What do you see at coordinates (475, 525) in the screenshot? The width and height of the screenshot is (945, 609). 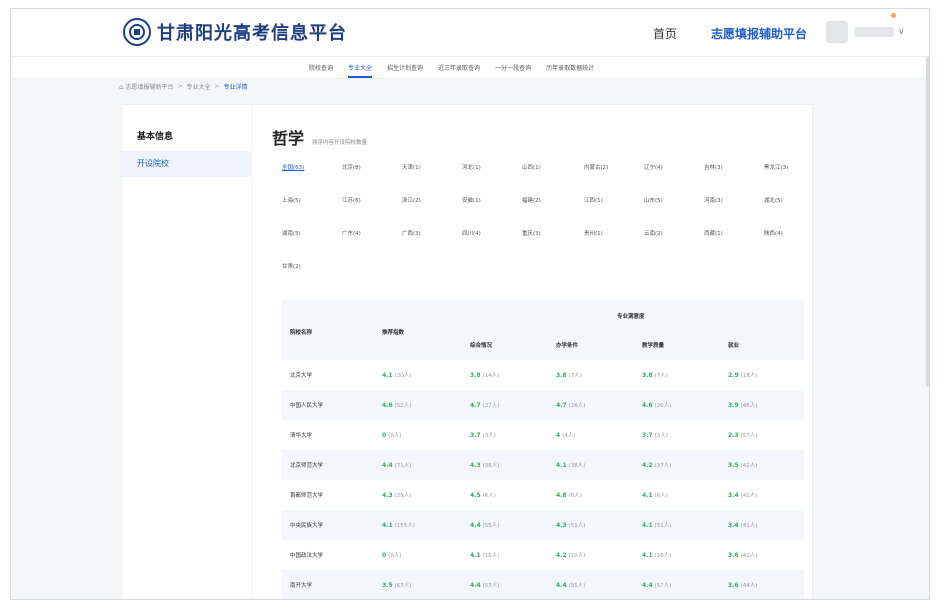 I see `overall-score: 4.4` at bounding box center [475, 525].